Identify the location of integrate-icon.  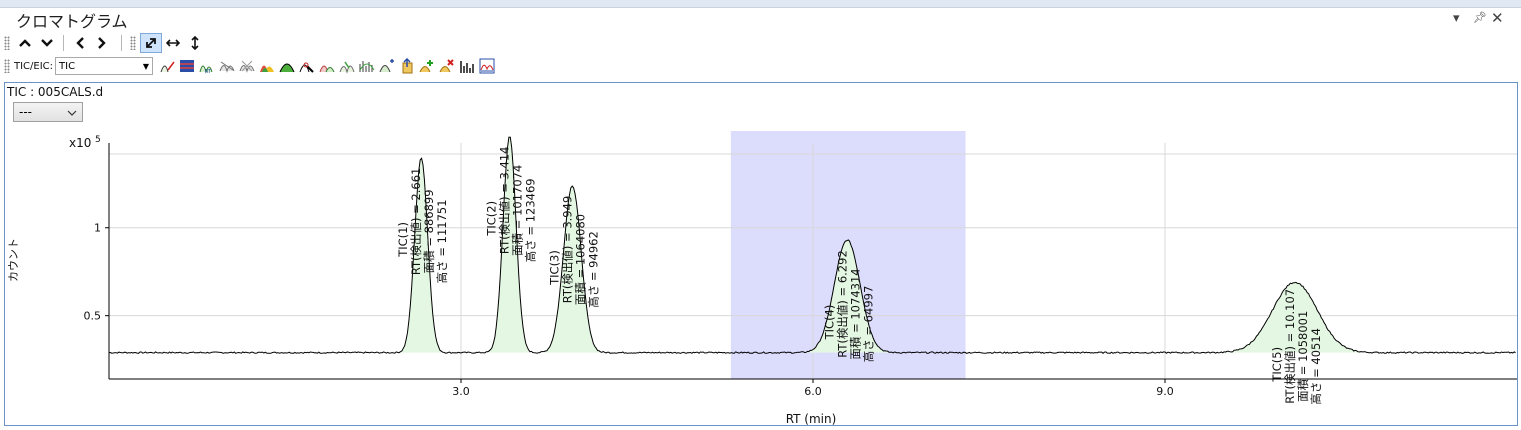
(166, 66).